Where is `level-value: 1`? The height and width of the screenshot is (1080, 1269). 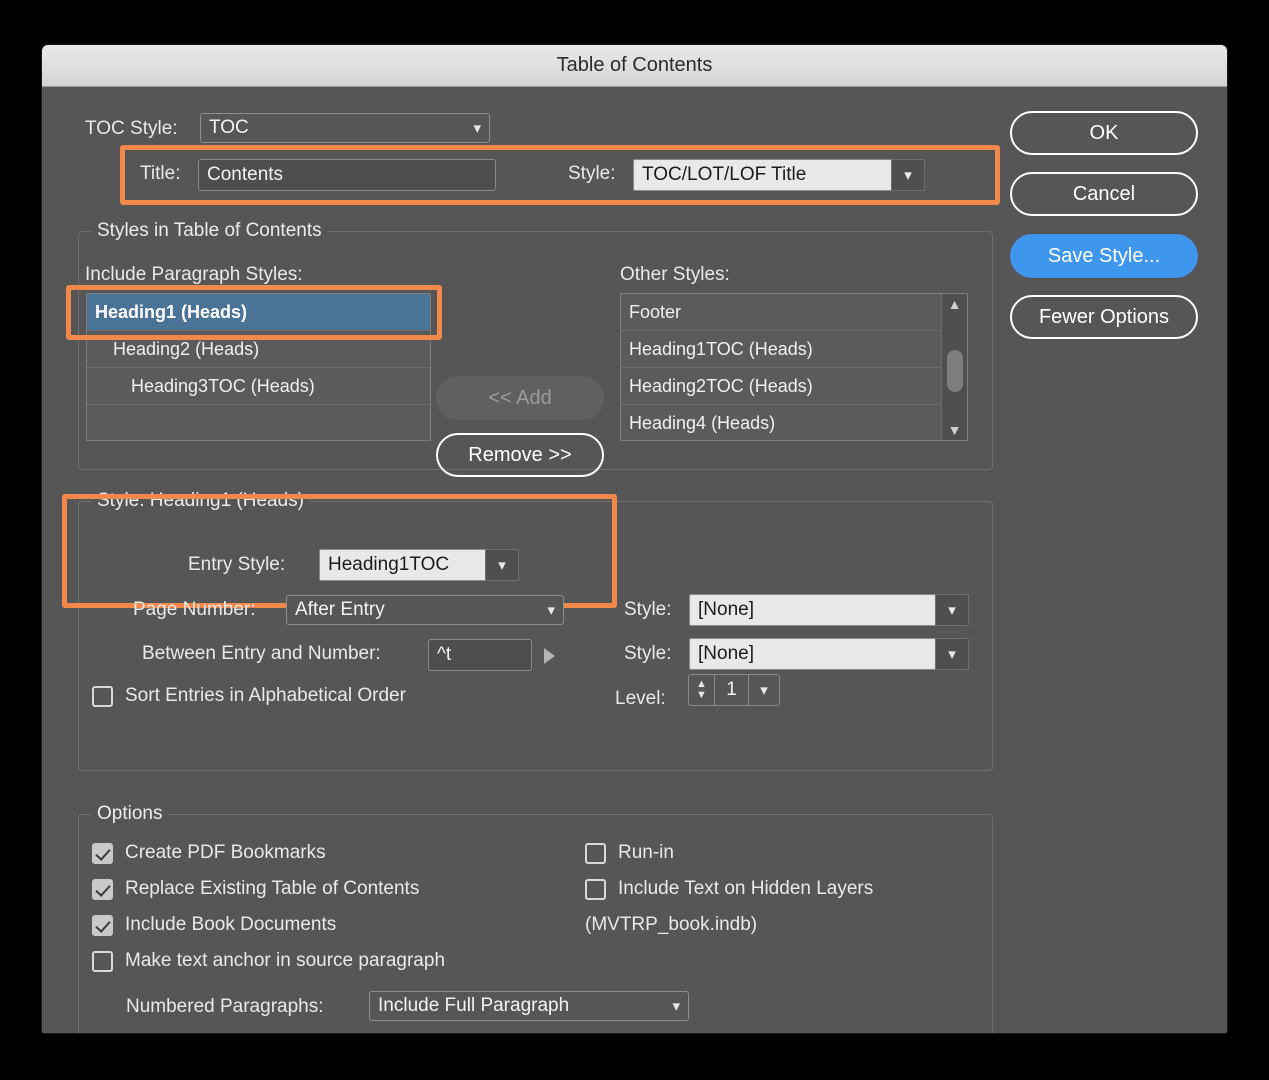
level-value: 1 is located at coordinates (732, 690).